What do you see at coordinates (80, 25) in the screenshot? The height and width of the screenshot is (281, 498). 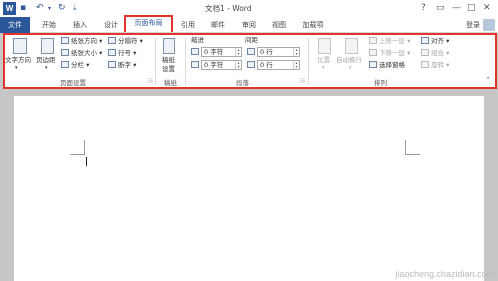 I see `tab-insert: 插入` at bounding box center [80, 25].